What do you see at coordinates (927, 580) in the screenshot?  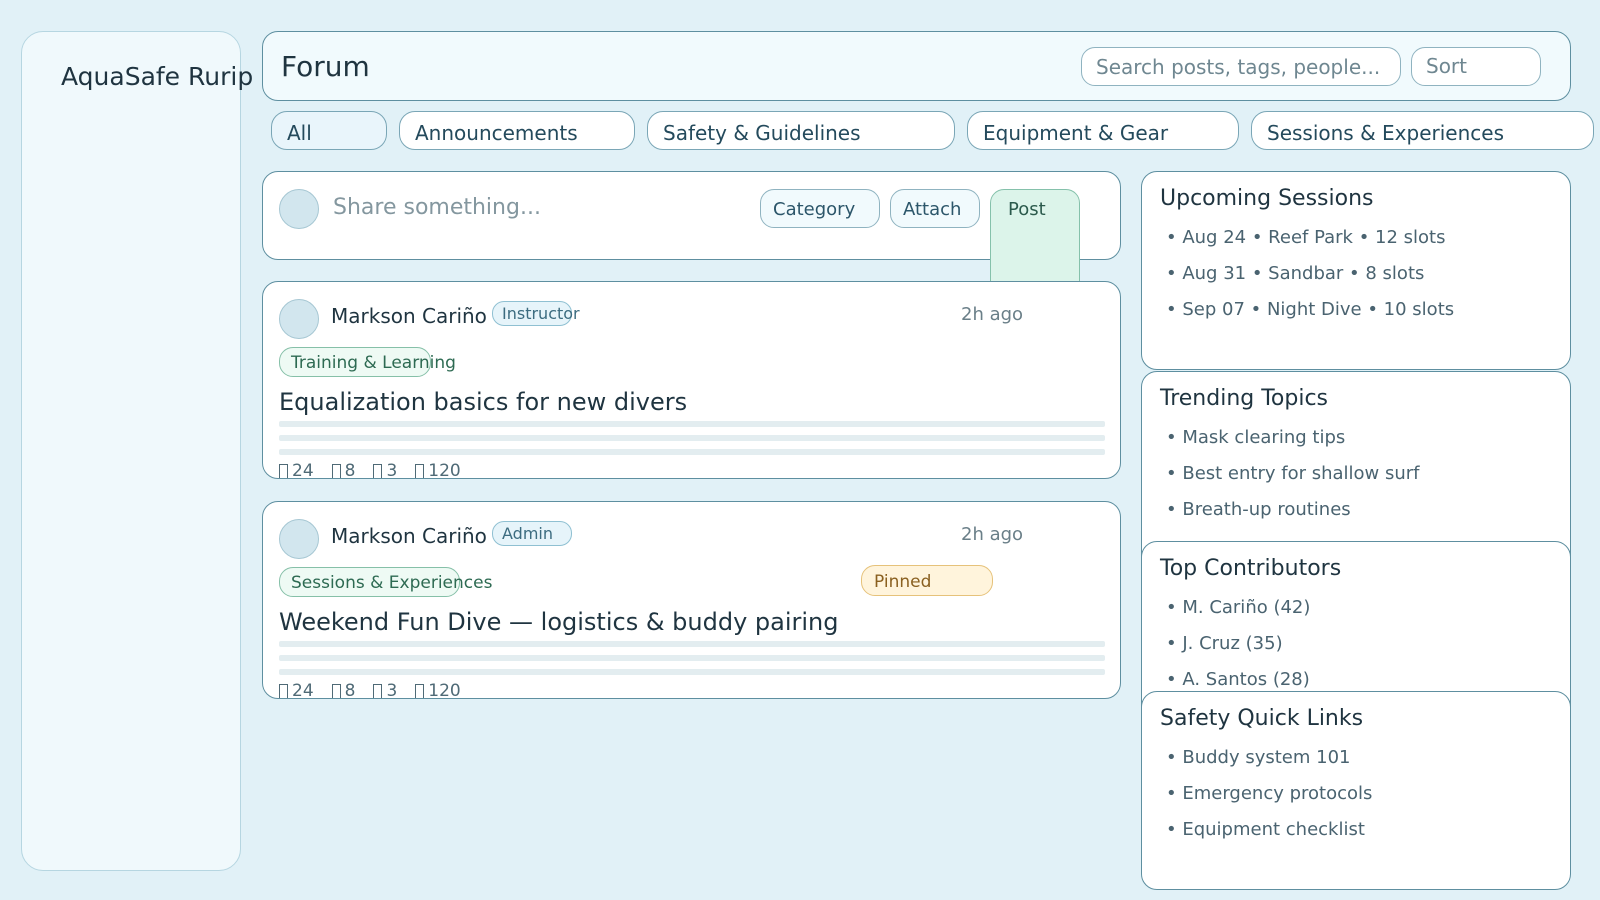 I see `pinned-badge: Pinned` at bounding box center [927, 580].